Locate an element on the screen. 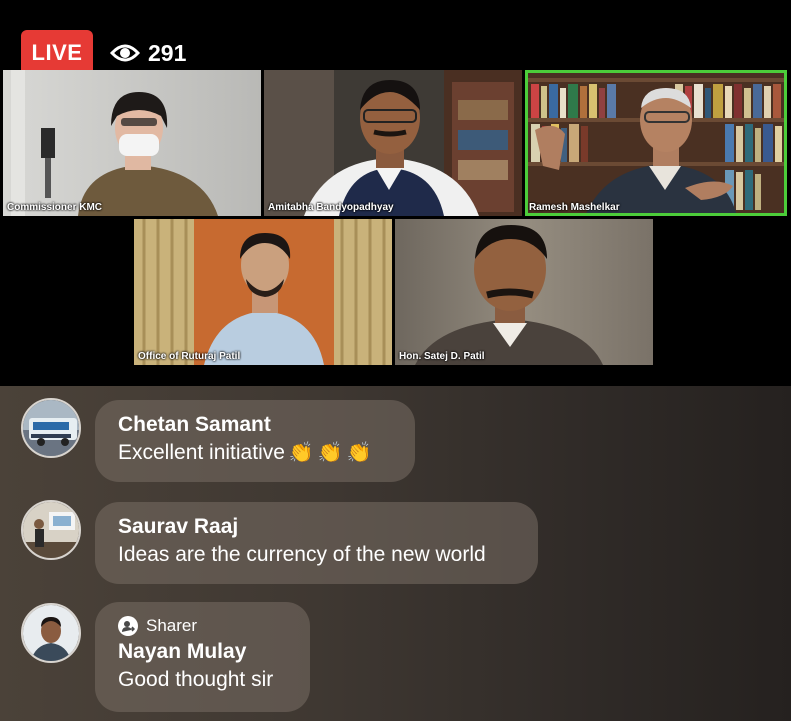 This screenshot has width=791, height=721. video-tile-amitabha-bandyopadhyay: Amitabha Bandyopadhyay is located at coordinates (393, 143).